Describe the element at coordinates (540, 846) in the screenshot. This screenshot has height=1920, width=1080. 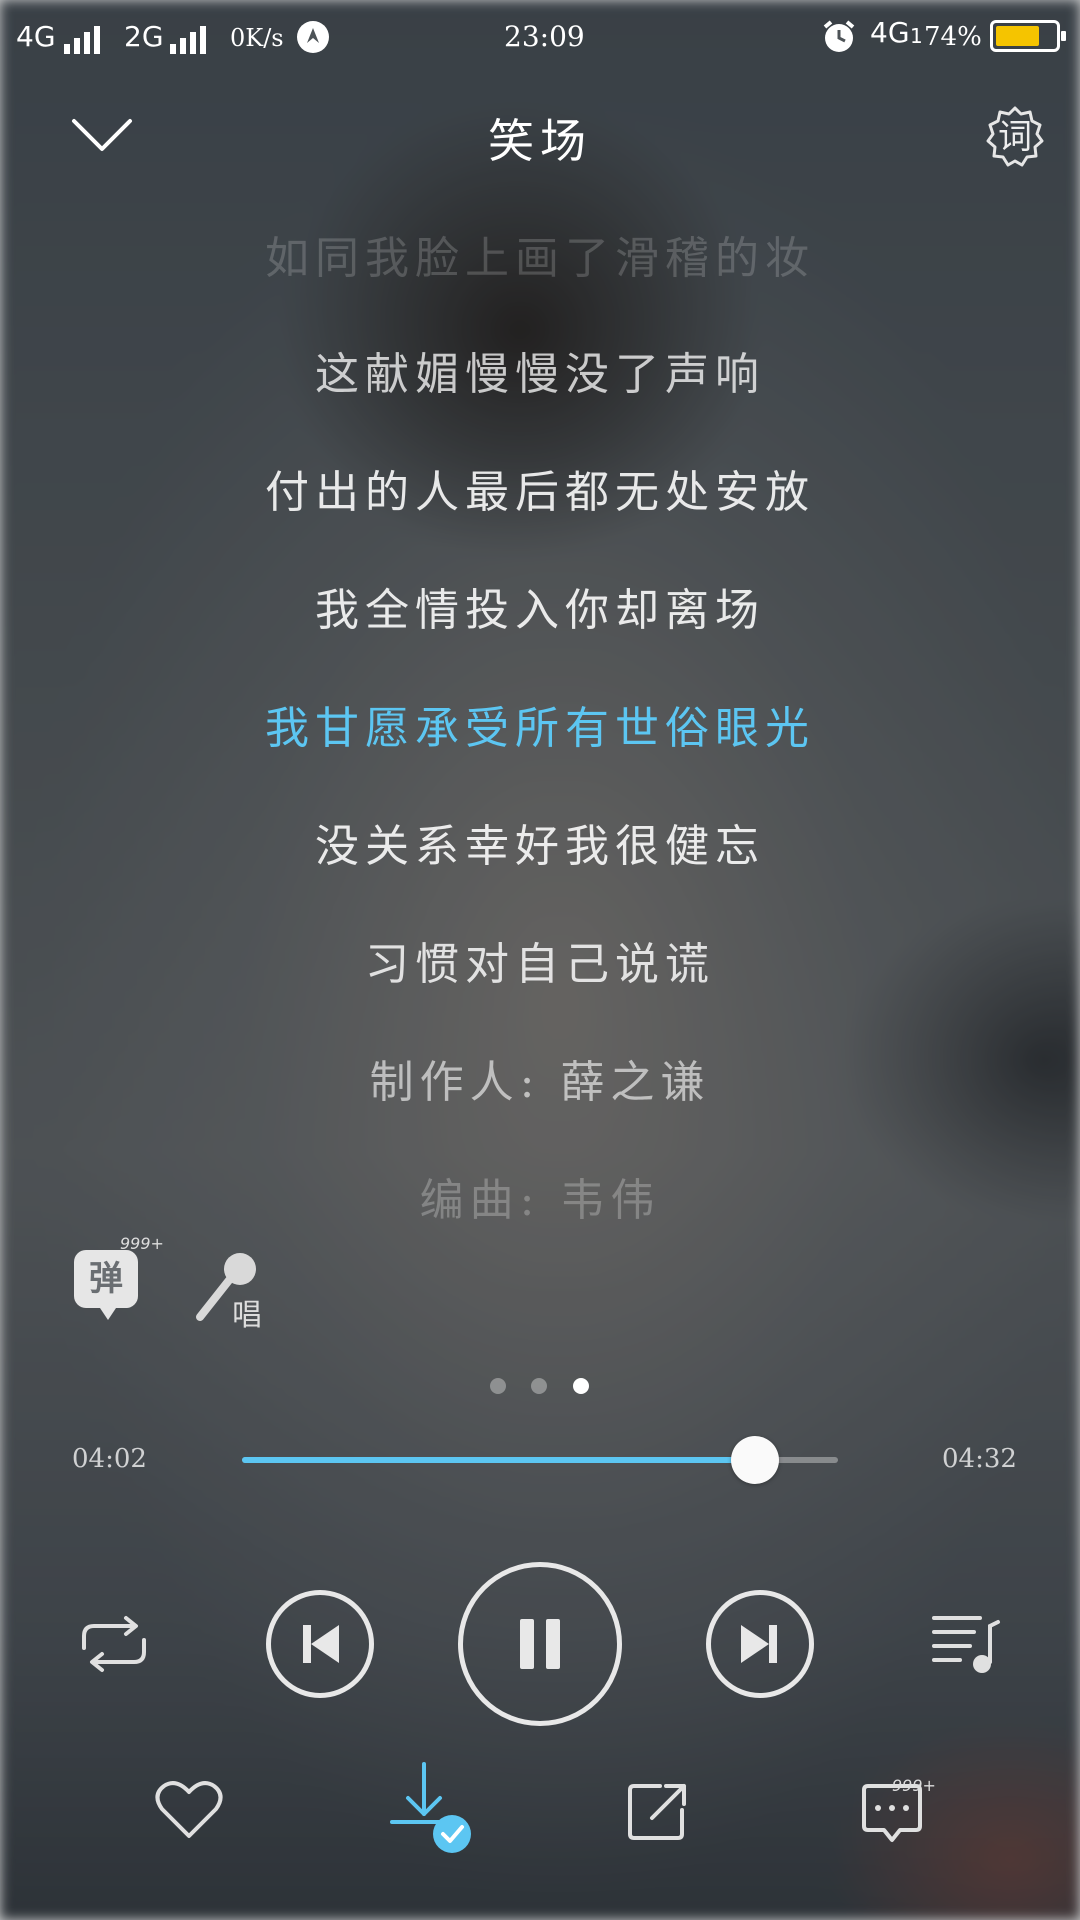
I see `lyric-line: 没关系幸好我很健忘` at that location.